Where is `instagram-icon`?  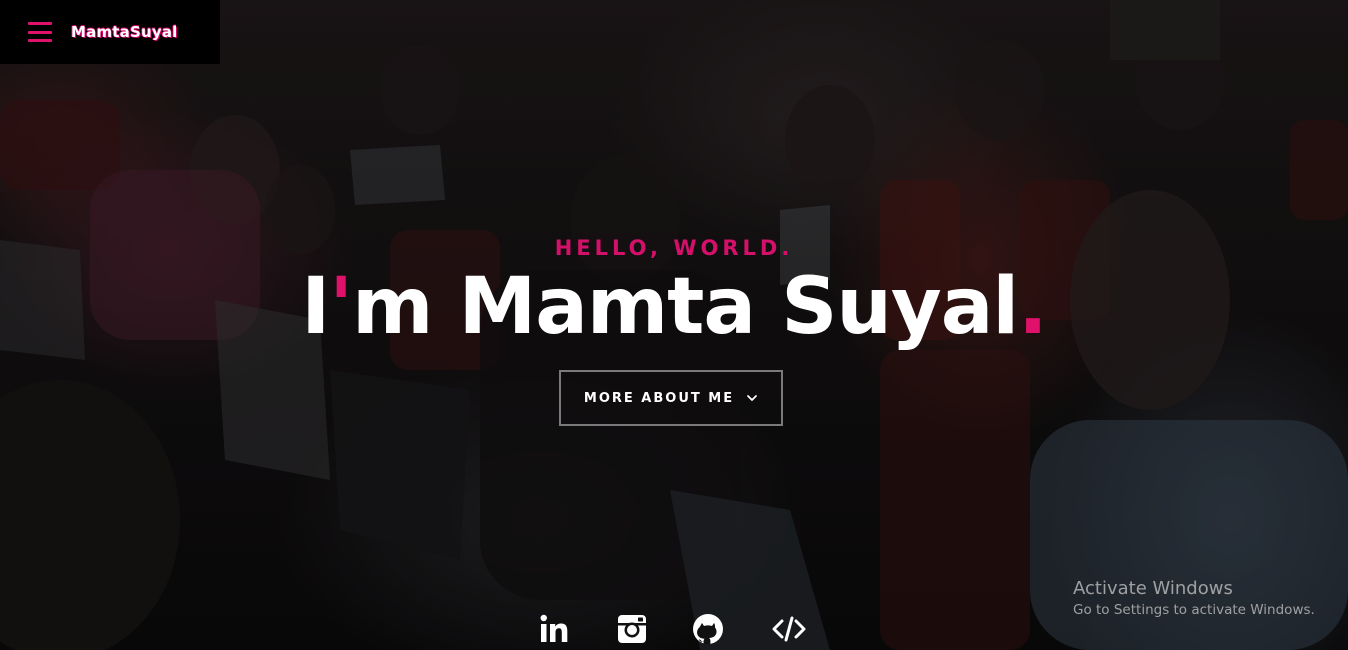 instagram-icon is located at coordinates (632, 629).